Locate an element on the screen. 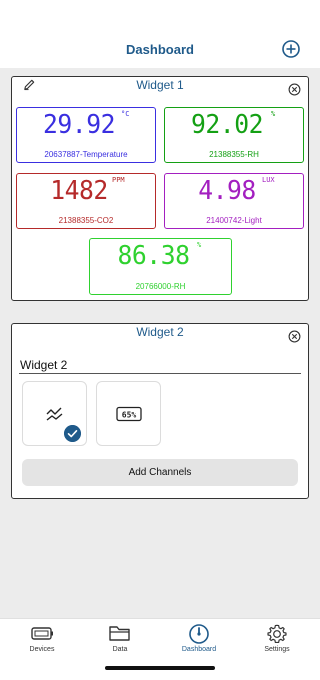 The width and height of the screenshot is (320, 680). tab-label: Devices is located at coordinates (42, 649).